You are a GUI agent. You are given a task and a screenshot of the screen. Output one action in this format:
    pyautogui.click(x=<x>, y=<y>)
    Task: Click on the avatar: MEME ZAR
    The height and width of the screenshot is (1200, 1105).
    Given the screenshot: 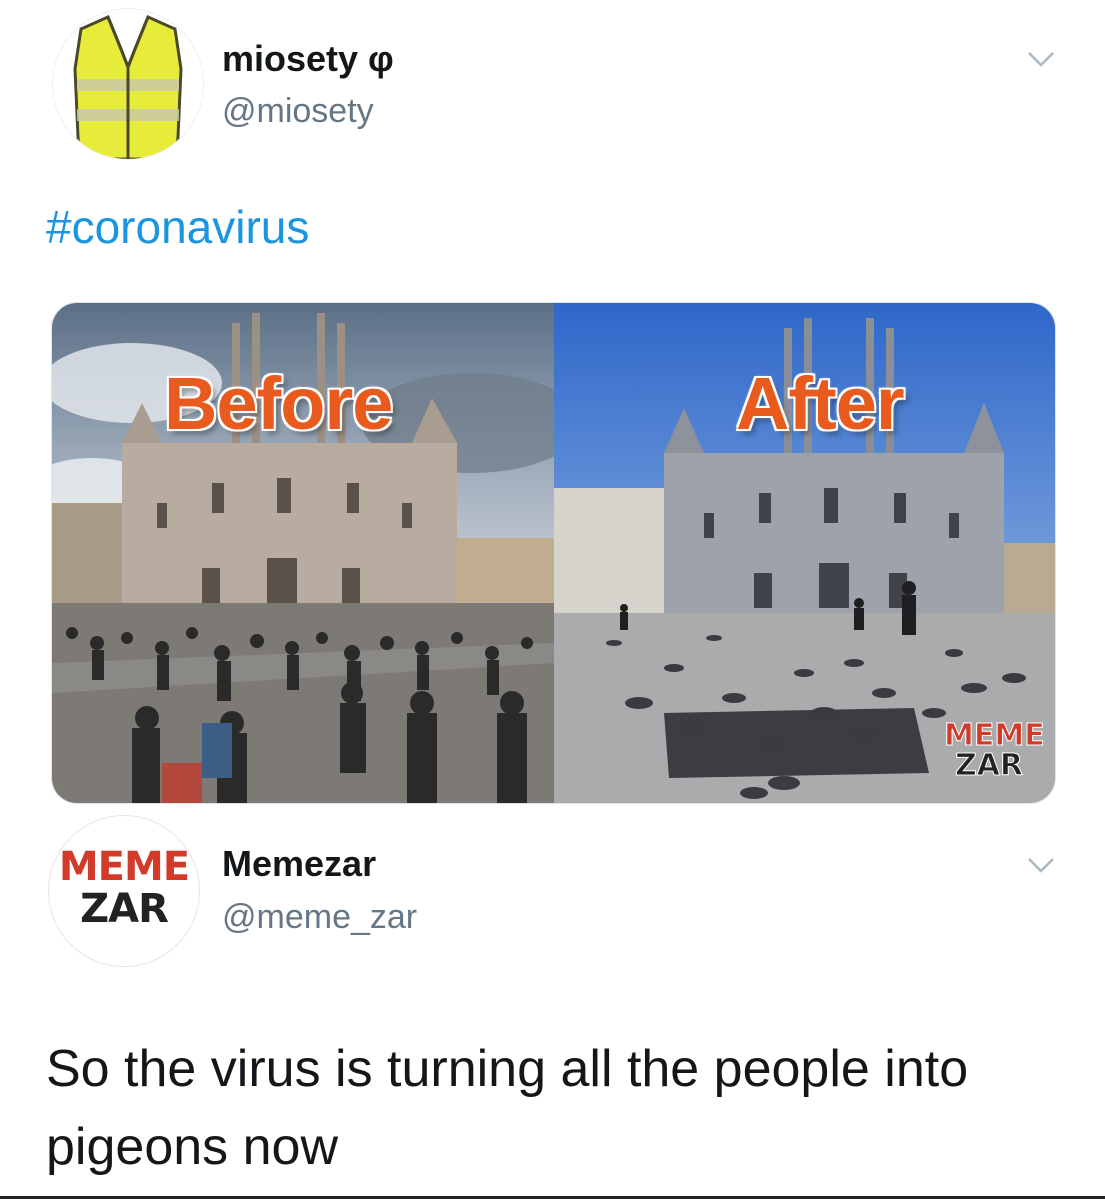 What is the action you would take?
    pyautogui.click(x=124, y=891)
    